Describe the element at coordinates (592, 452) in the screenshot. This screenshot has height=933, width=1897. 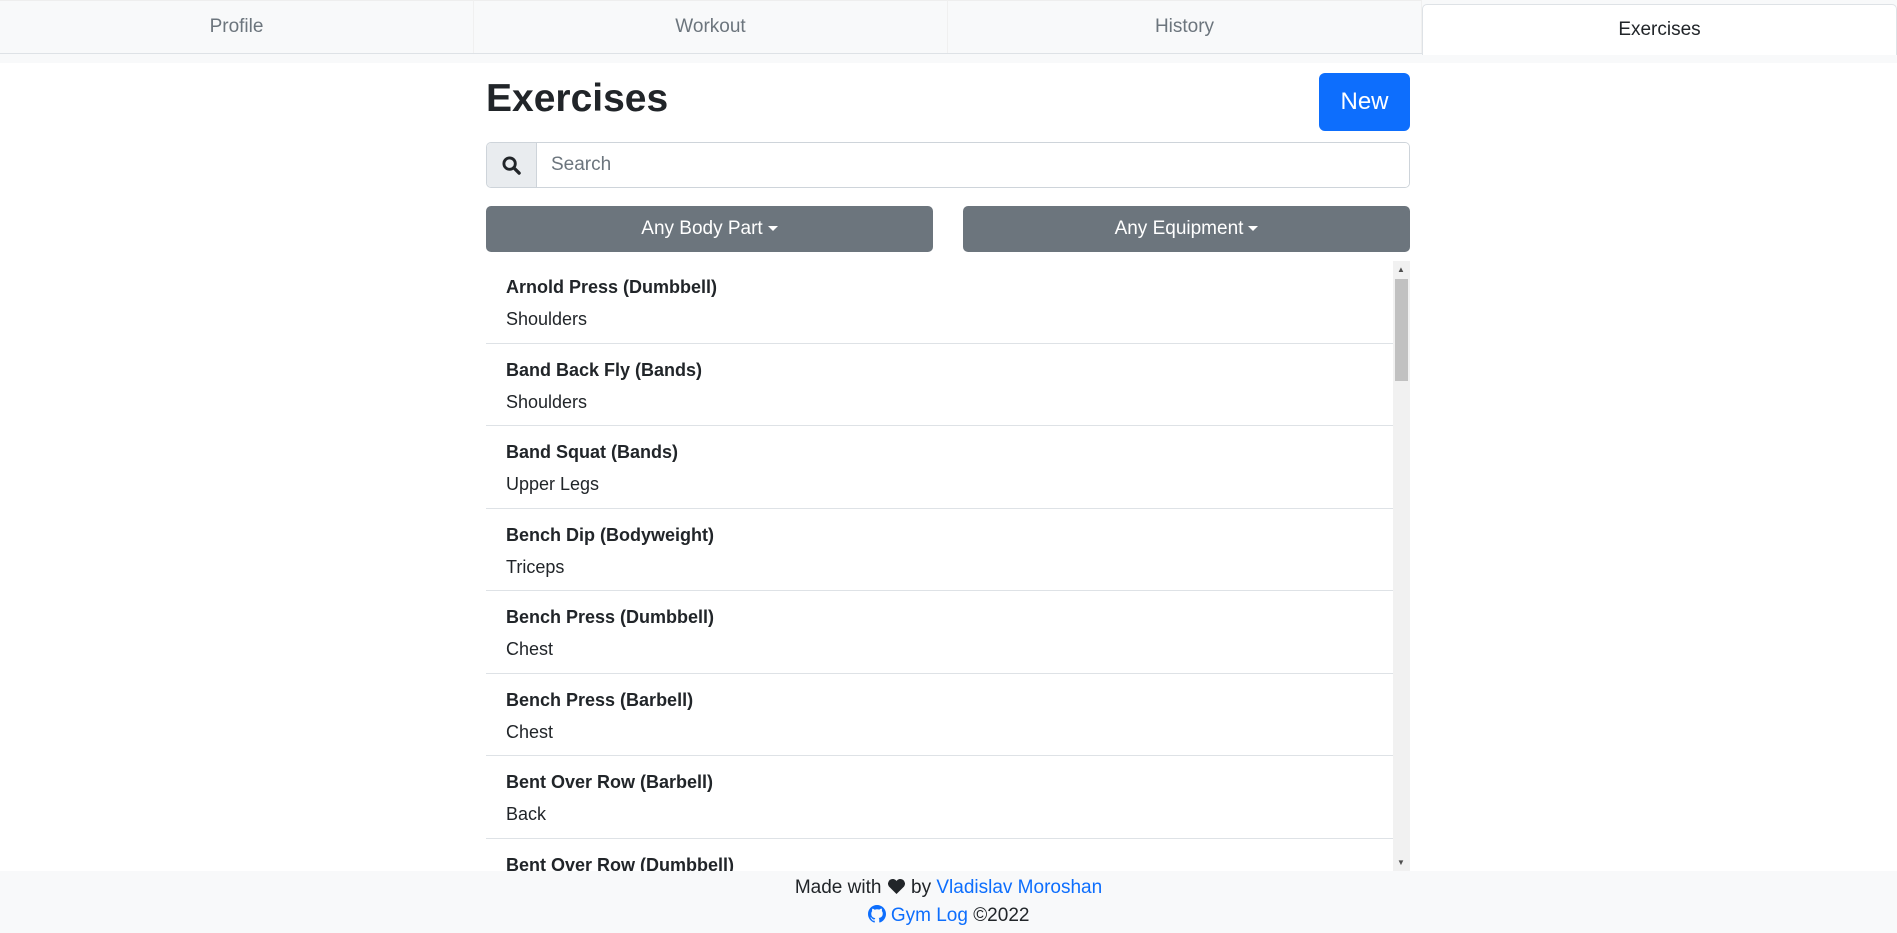
I see `exercise-name: Band Squat (Bands)` at that location.